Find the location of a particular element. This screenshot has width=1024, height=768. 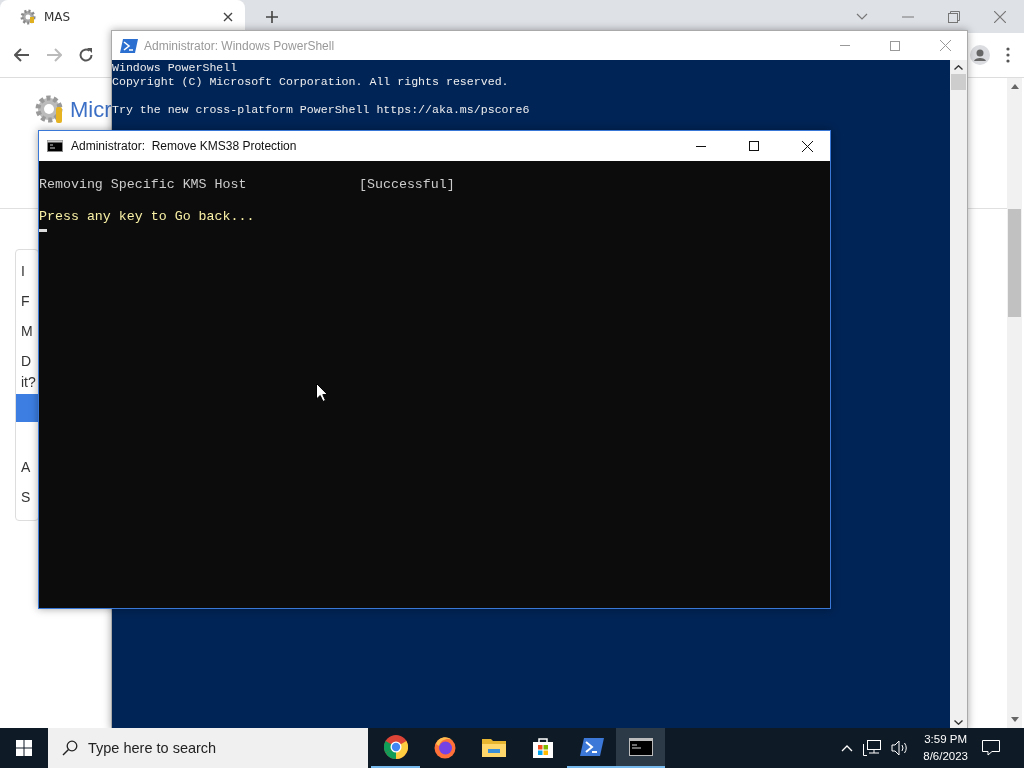

status-text: [Successful] is located at coordinates (407, 185).